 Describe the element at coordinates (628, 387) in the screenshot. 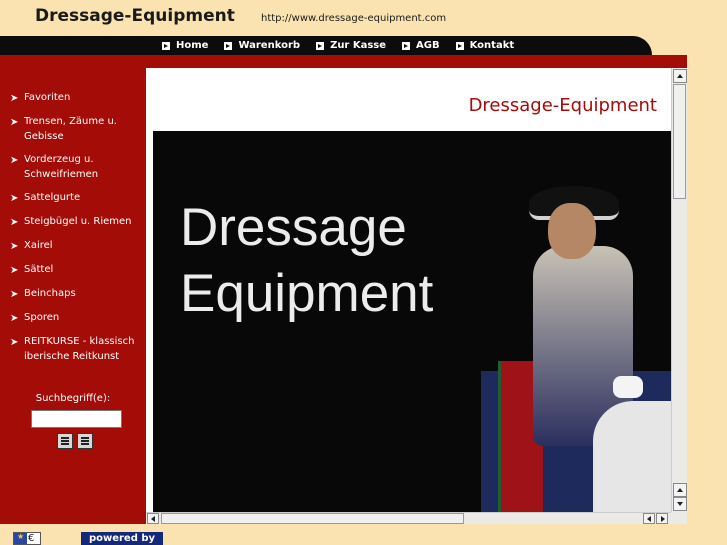

I see `rider-glove` at that location.